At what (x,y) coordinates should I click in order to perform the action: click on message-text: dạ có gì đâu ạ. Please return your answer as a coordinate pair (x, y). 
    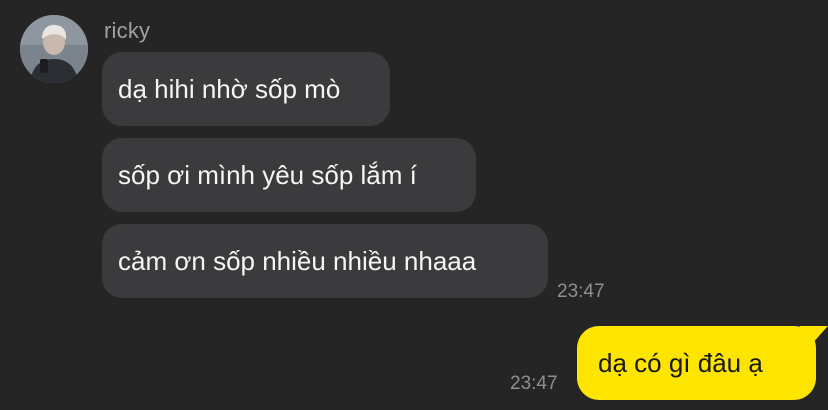
    Looking at the image, I should click on (680, 362).